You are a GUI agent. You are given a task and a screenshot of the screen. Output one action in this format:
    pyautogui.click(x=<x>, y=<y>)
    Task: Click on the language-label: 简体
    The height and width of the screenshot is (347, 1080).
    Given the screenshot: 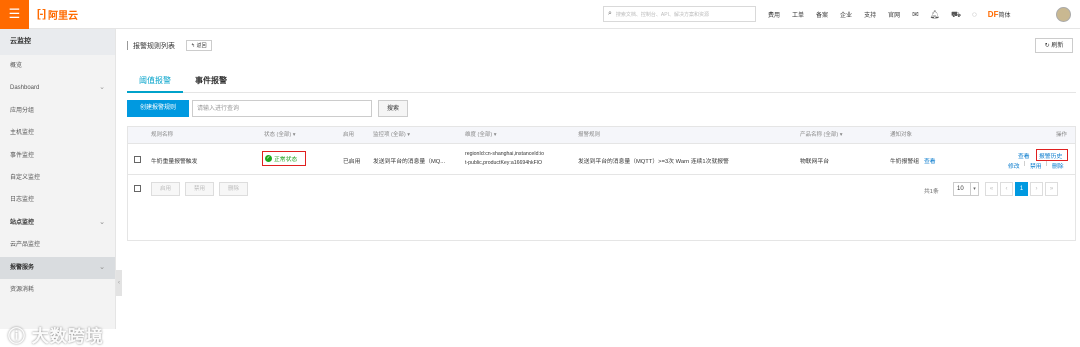 What is the action you would take?
    pyautogui.click(x=1004, y=14)
    